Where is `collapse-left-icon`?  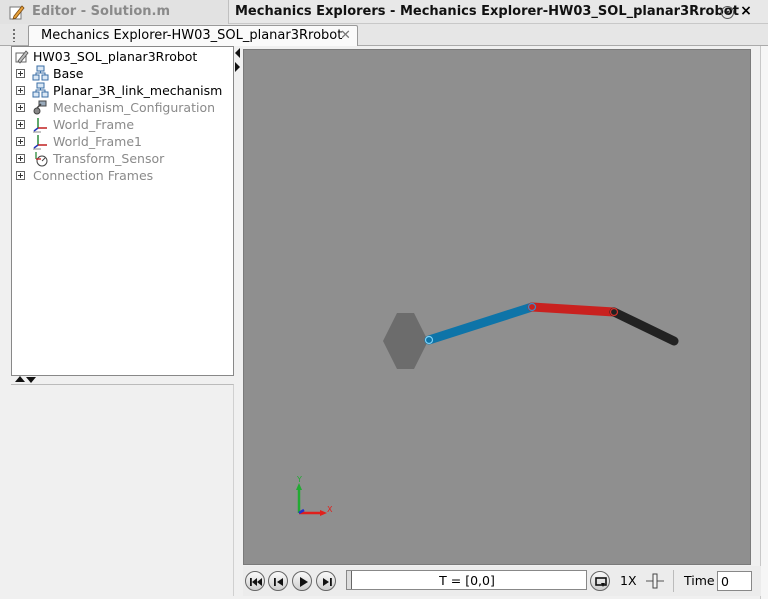 collapse-left-icon is located at coordinates (237, 53).